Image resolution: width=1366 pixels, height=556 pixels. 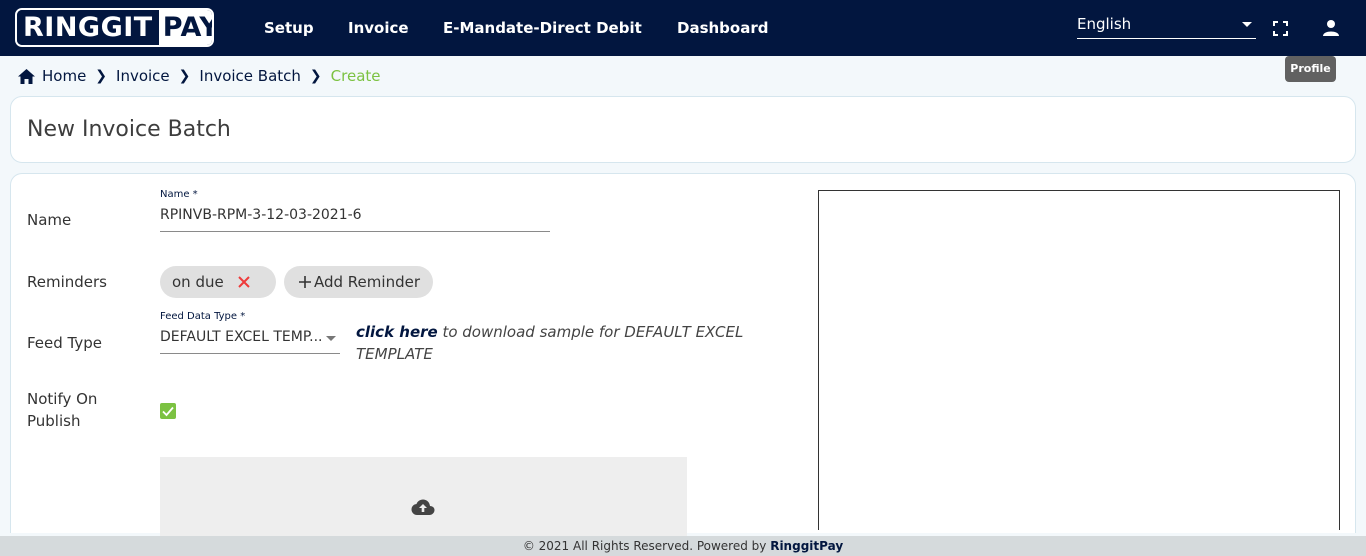 What do you see at coordinates (129, 129) in the screenshot?
I see `page-title: New Invoice Batch` at bounding box center [129, 129].